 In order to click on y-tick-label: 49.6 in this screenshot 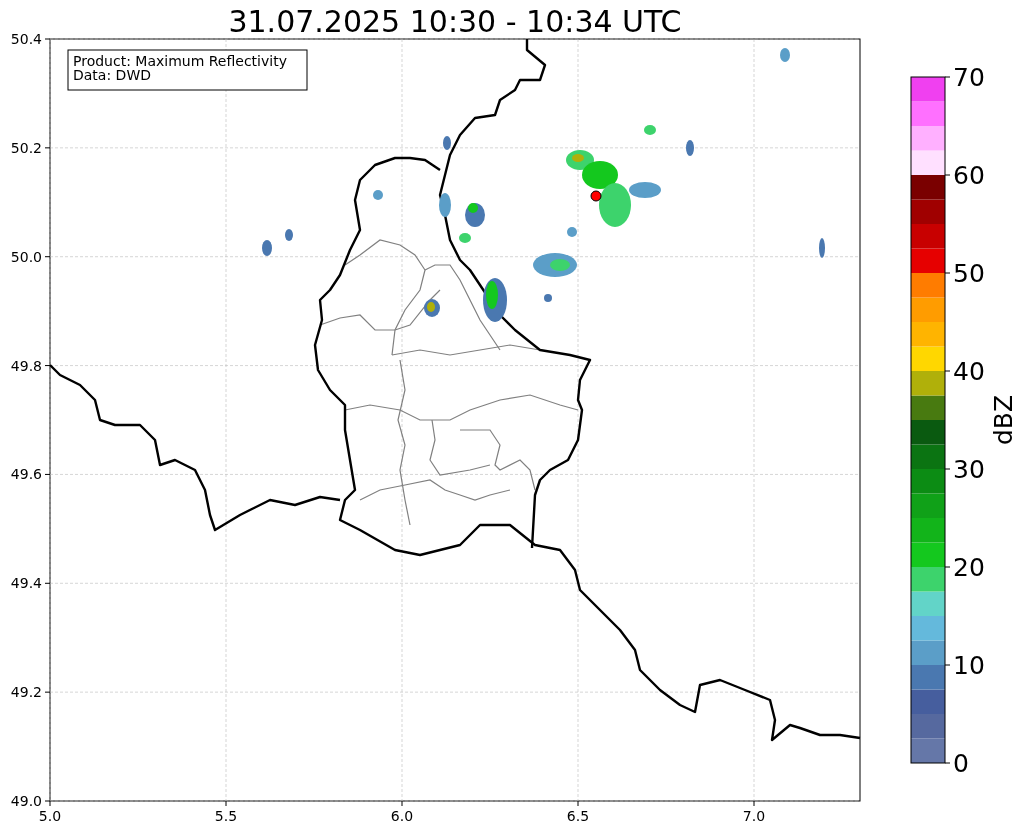, I will do `click(26, 474)`.